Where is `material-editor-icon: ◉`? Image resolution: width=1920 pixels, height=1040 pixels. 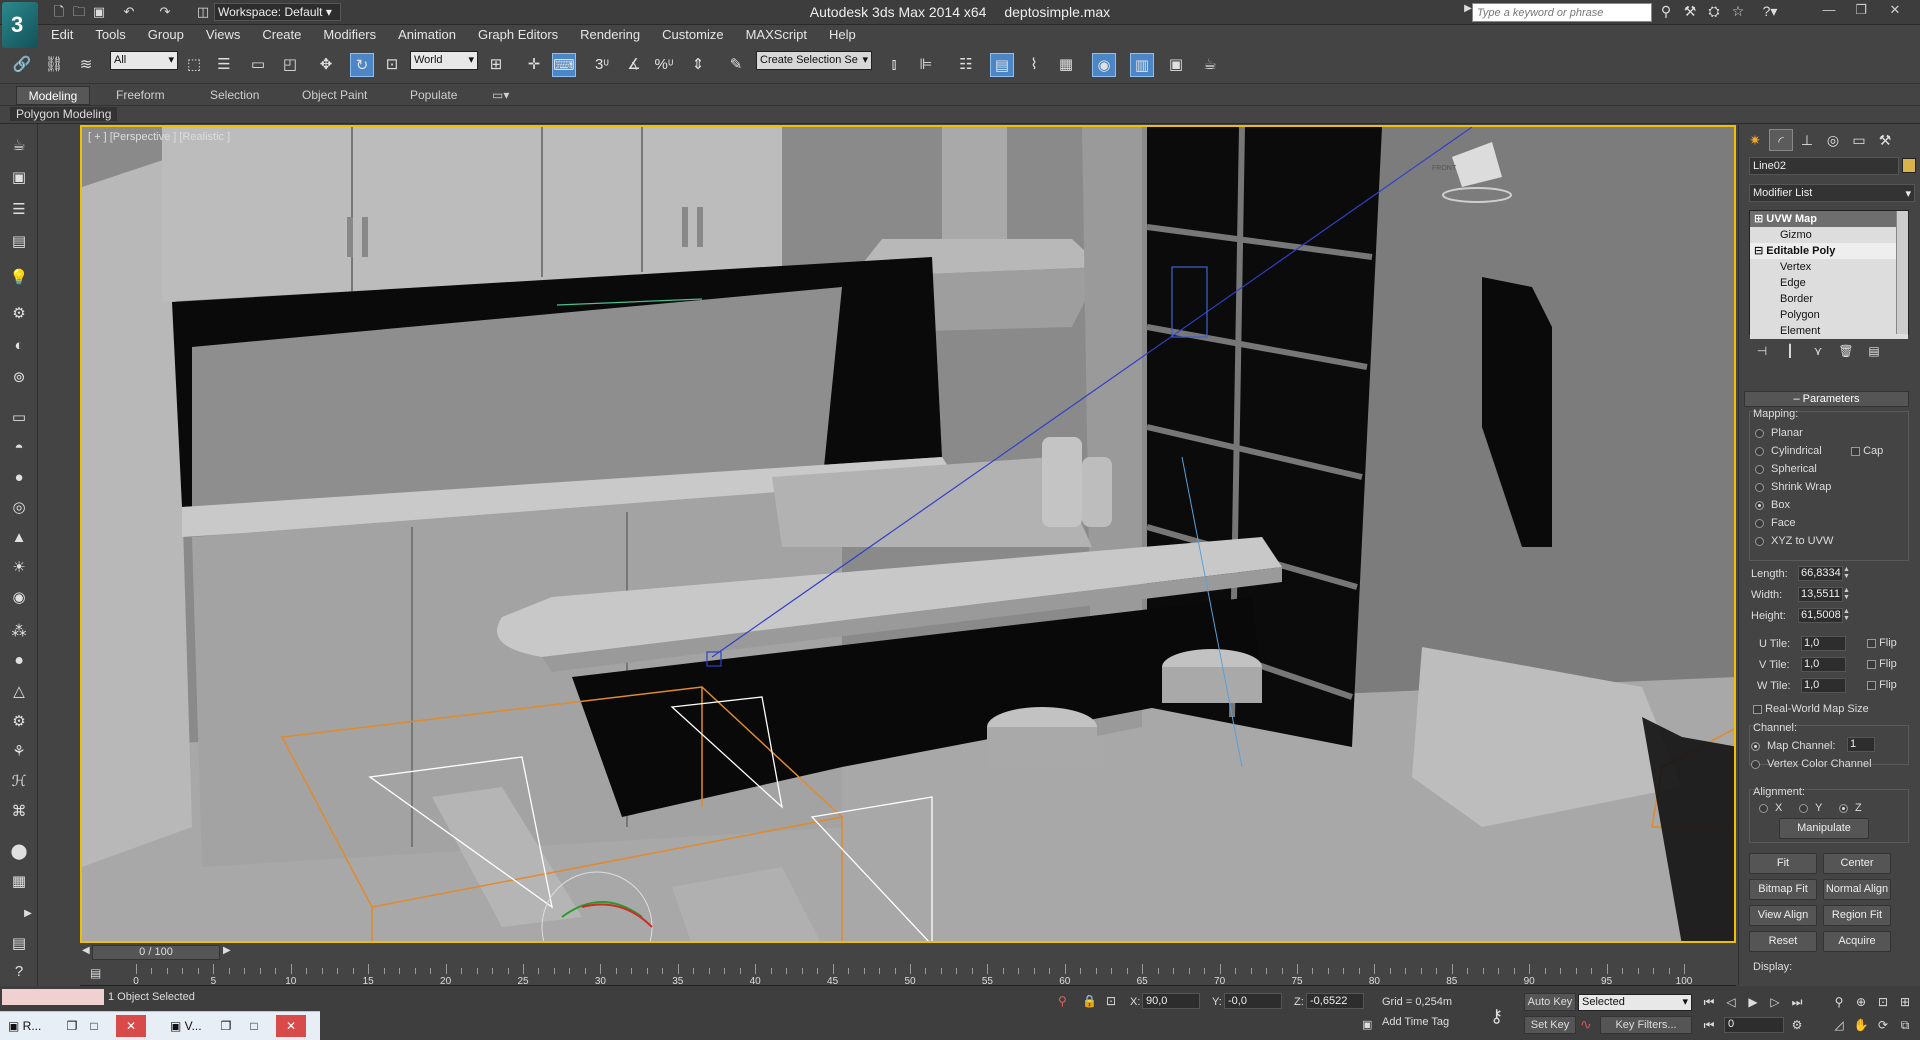
material-editor-icon: ◉ is located at coordinates (1104, 65).